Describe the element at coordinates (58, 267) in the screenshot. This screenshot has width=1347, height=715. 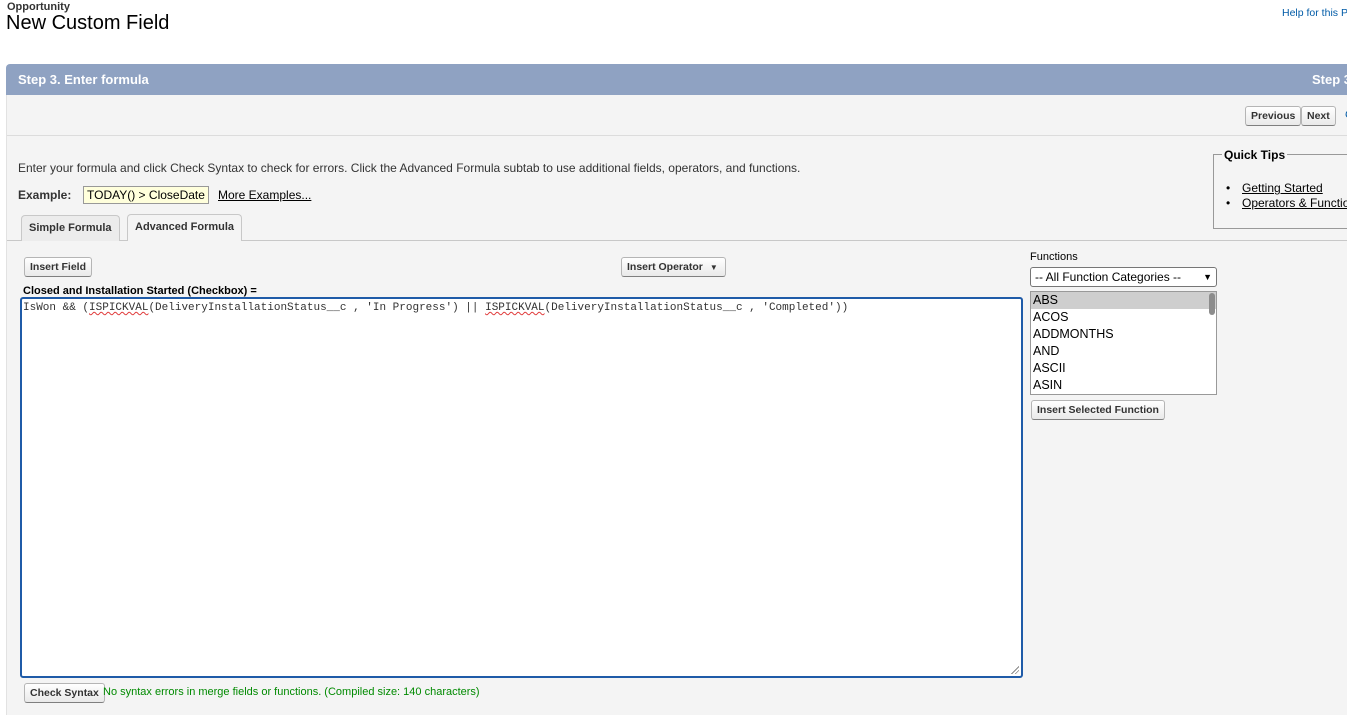
I see `insert-field-button: Insert Field` at that location.